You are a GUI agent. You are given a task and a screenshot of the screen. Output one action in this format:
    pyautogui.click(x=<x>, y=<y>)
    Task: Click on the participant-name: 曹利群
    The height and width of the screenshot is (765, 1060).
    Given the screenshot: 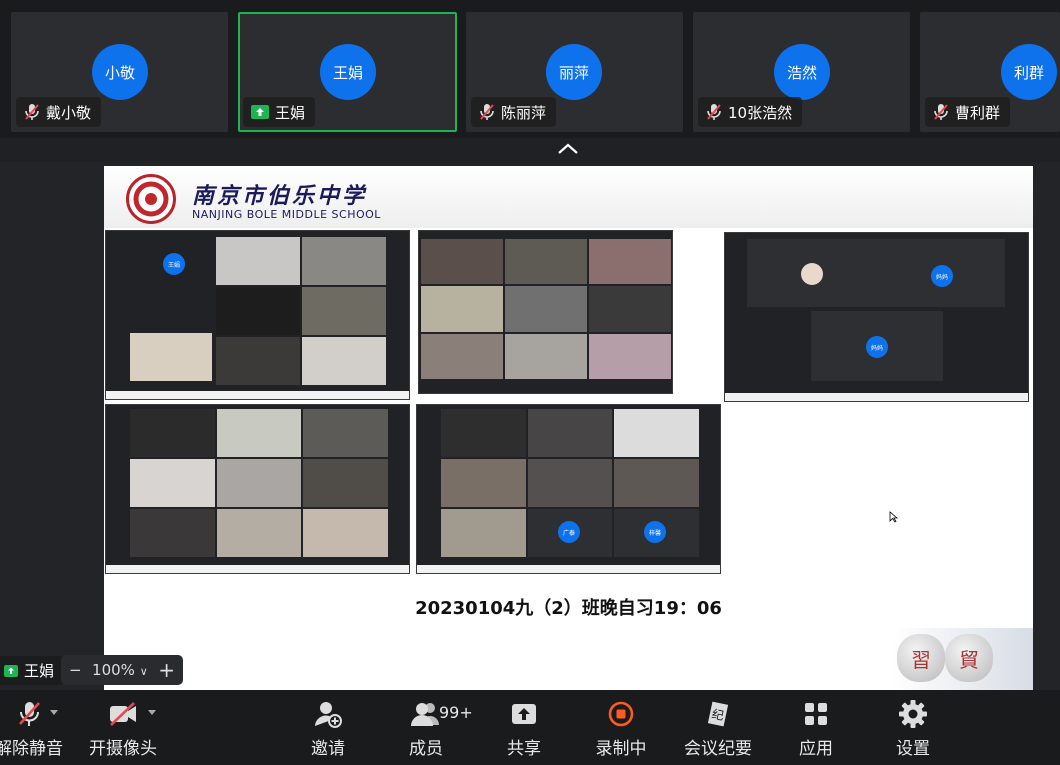 What is the action you would take?
    pyautogui.click(x=978, y=112)
    